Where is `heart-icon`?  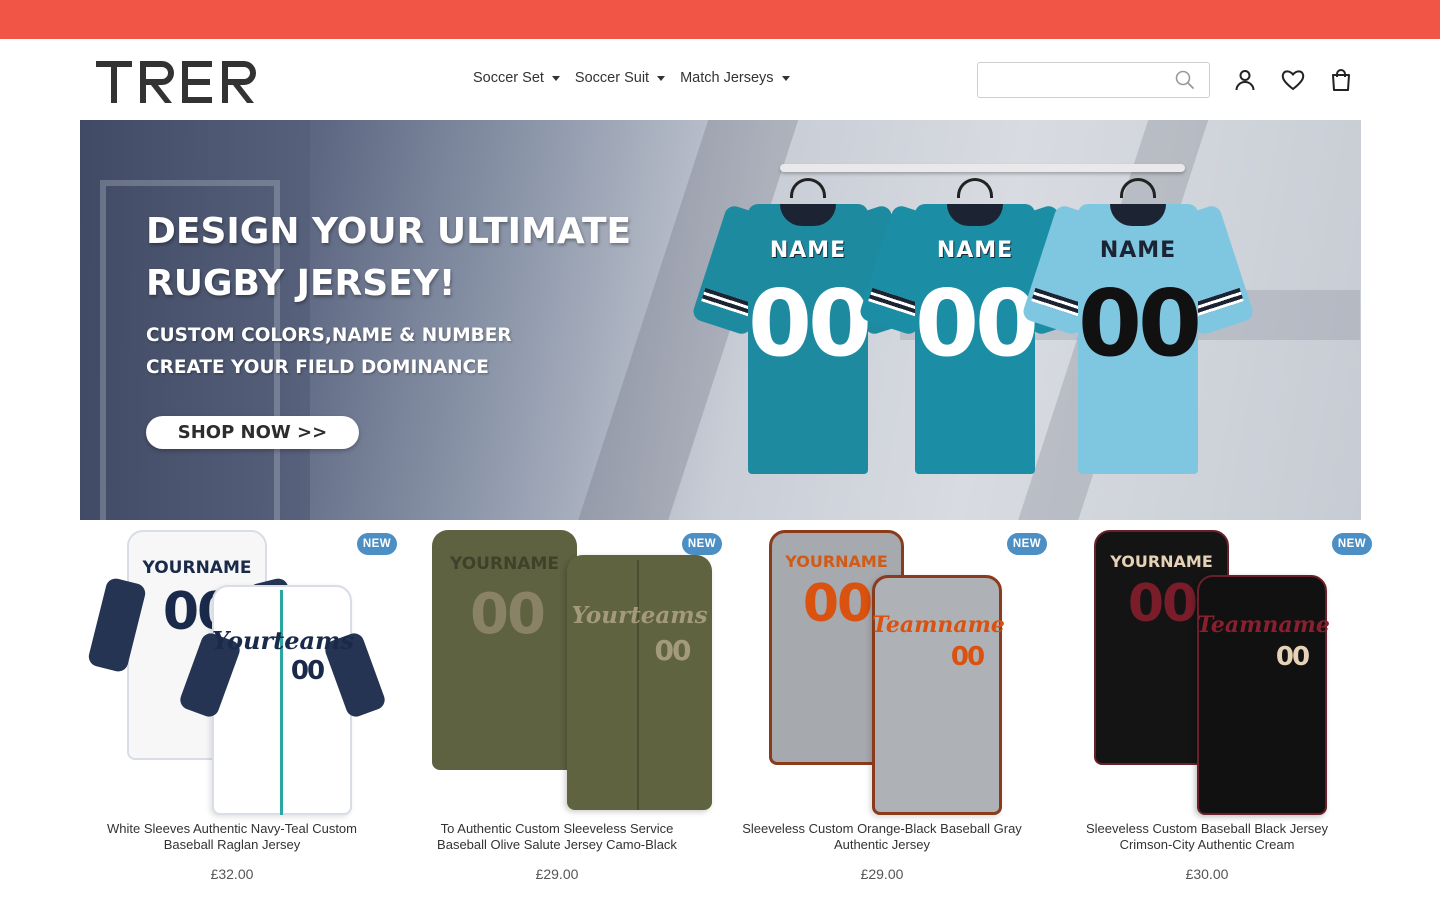 heart-icon is located at coordinates (1293, 80).